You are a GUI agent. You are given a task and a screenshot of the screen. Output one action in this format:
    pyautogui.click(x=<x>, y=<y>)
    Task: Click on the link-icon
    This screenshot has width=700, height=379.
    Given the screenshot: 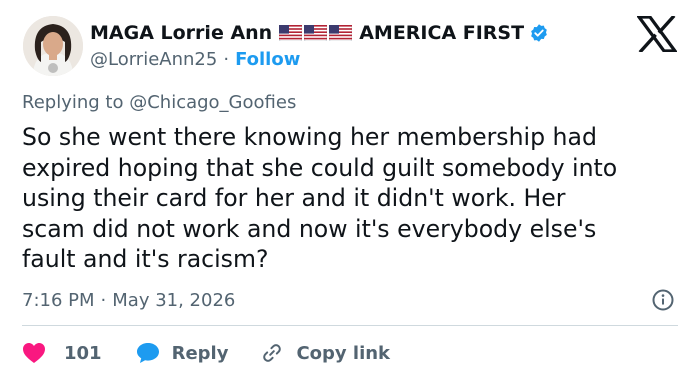 What is the action you would take?
    pyautogui.click(x=272, y=353)
    